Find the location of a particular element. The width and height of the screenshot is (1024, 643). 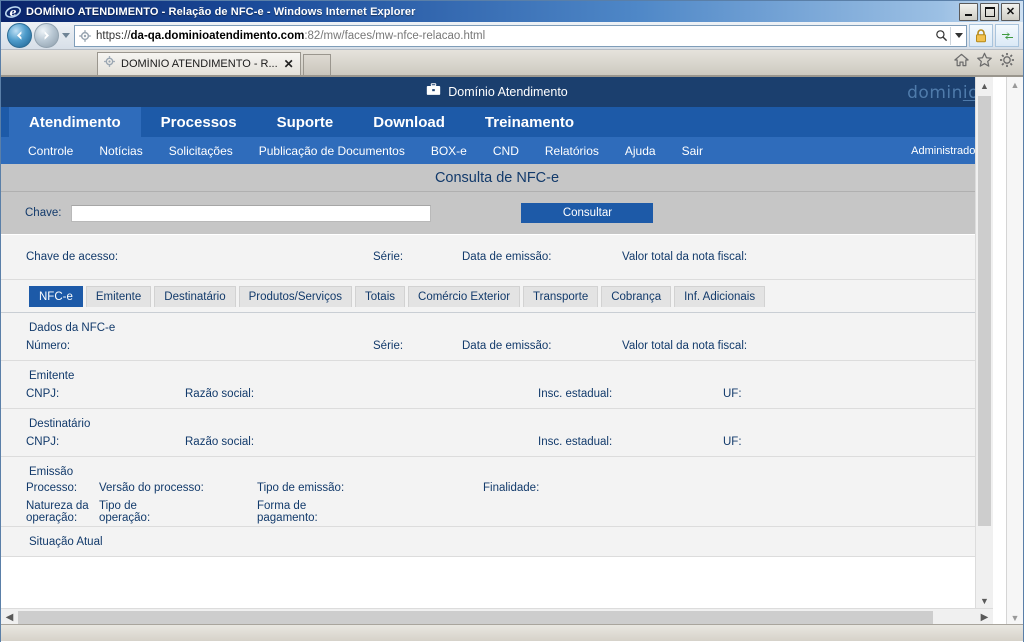

nav-label: Download is located at coordinates (409, 122).